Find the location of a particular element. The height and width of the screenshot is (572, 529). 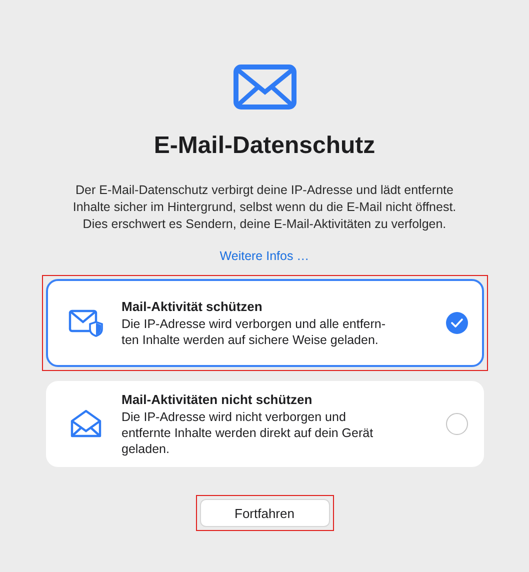

option-card: Mail-Aktivität schützen Die IP-Adresse wird verborgen und alle entfern- ten Inhalte werden auf sichere Weise geladen. is located at coordinates (265, 323).